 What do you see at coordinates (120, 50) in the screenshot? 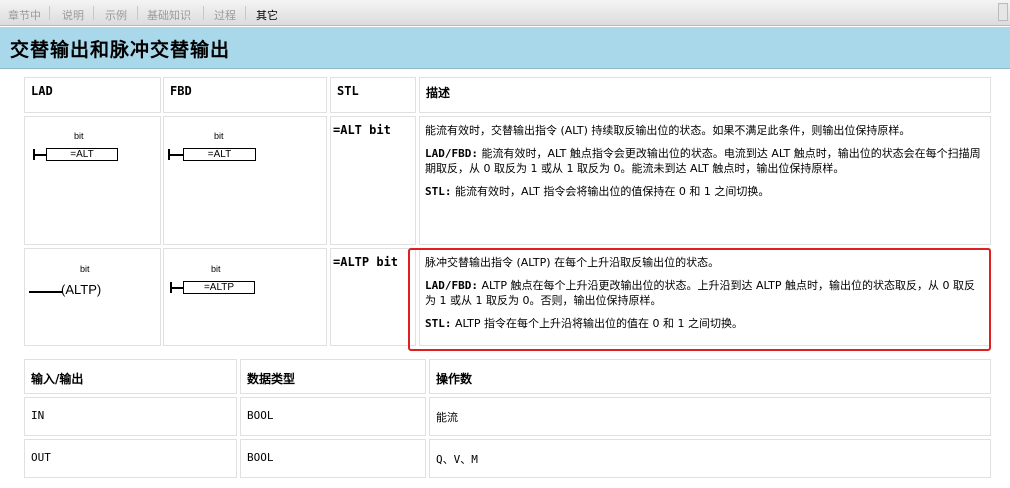
I see `page-title: 交替输出和脉冲交替输出` at bounding box center [120, 50].